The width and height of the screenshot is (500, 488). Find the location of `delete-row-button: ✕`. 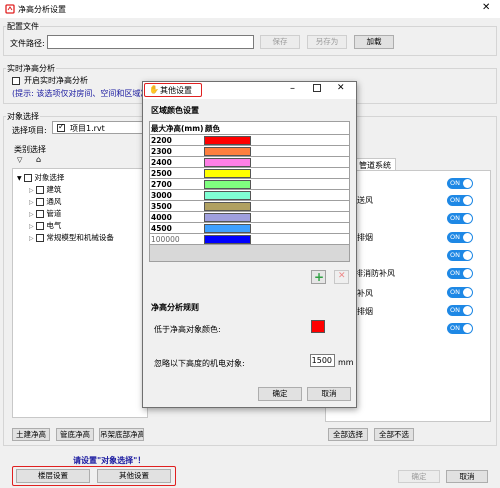

delete-row-button: ✕ is located at coordinates (341, 277).